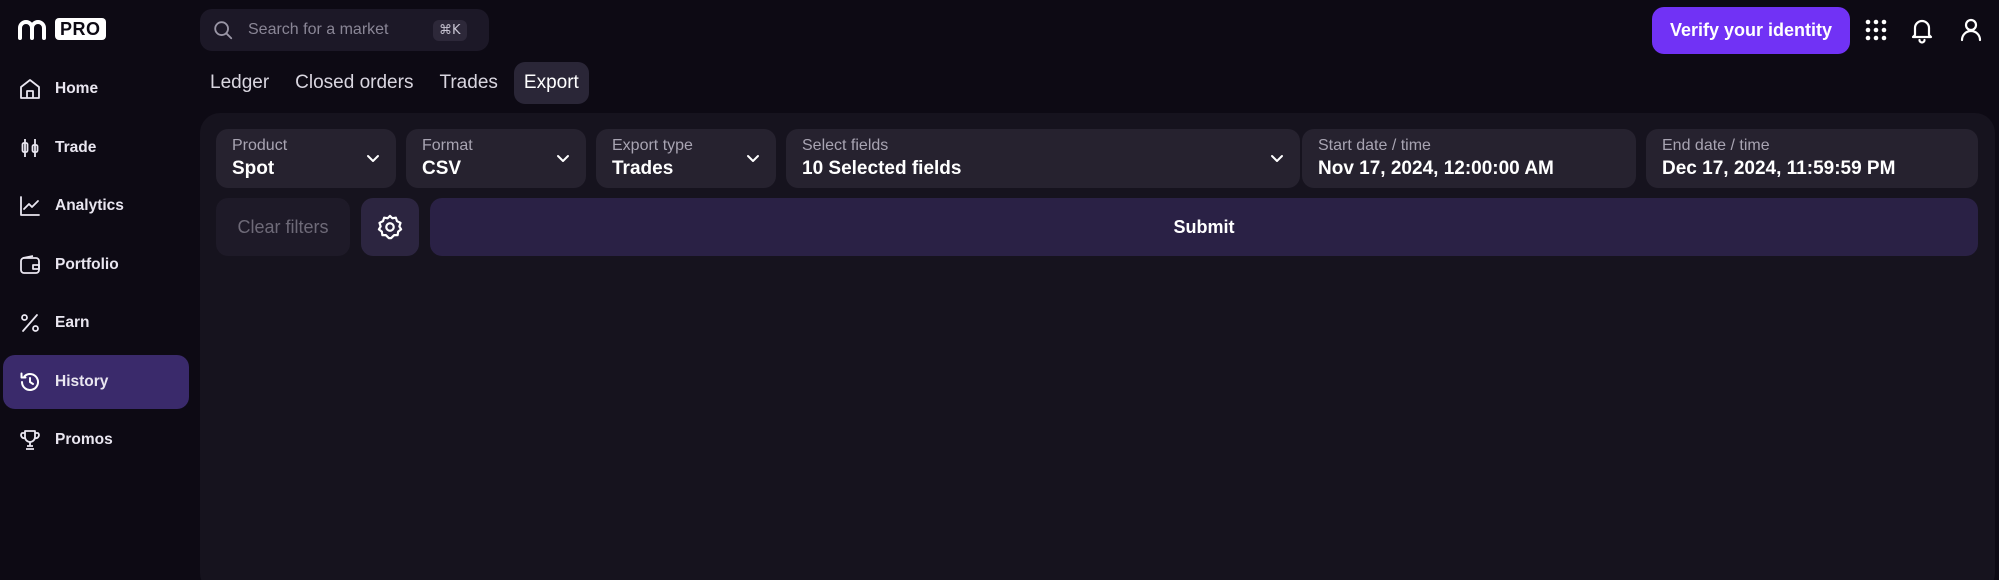 This screenshot has height=580, width=1999. I want to click on select-fields-value: 10 Selected fields, so click(882, 168).